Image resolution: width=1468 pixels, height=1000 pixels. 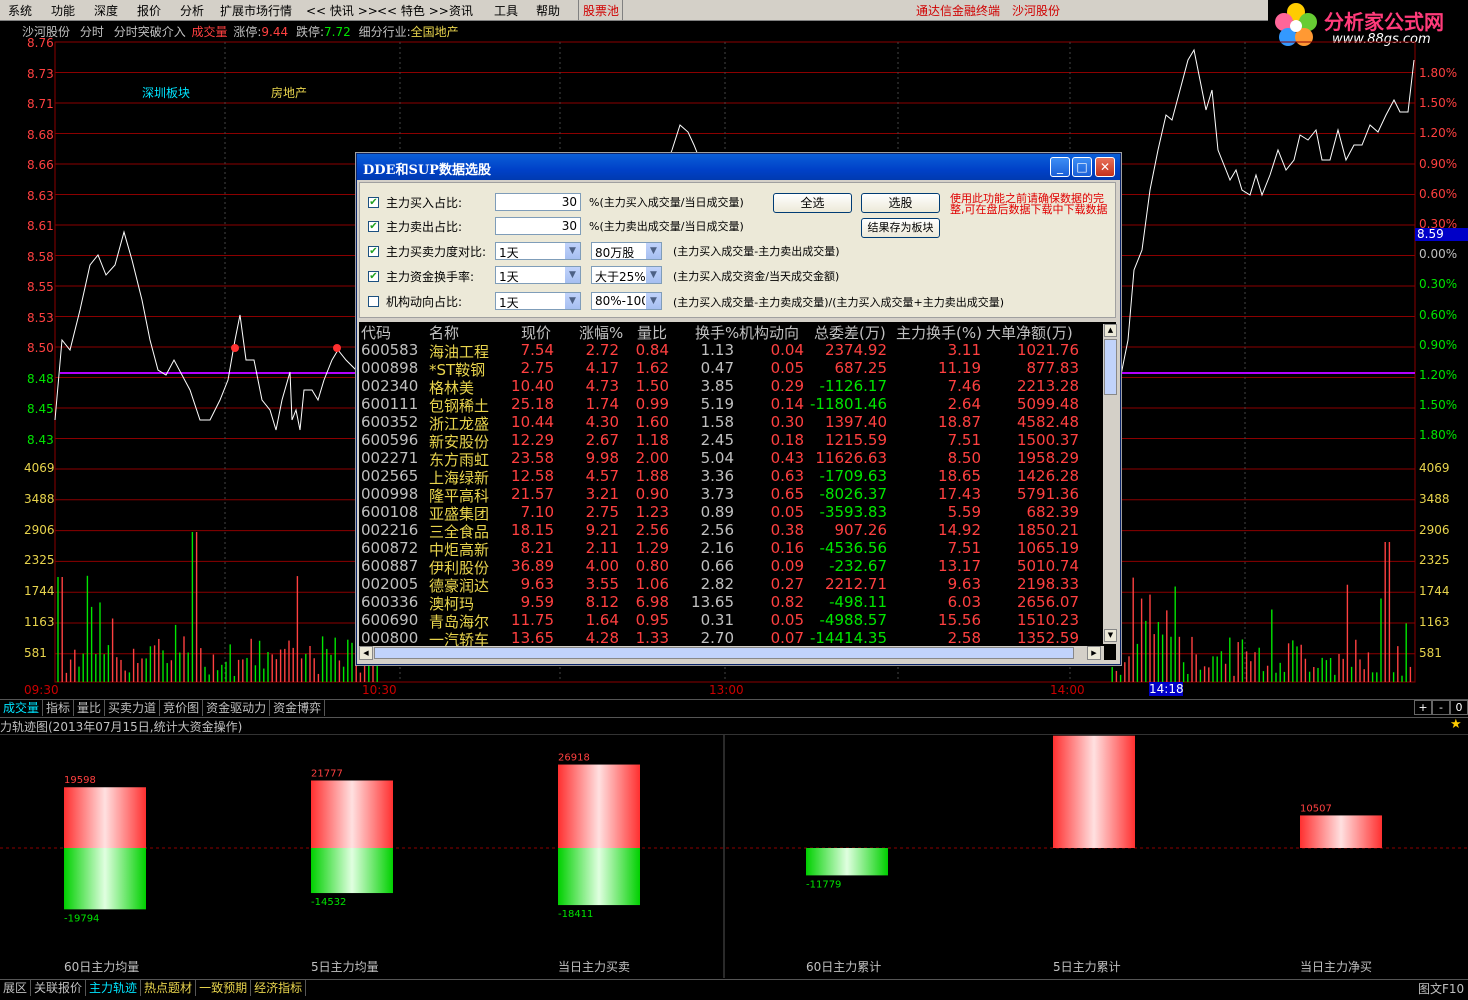 I want to click on menu-tools: 工具, so click(x=506, y=10).